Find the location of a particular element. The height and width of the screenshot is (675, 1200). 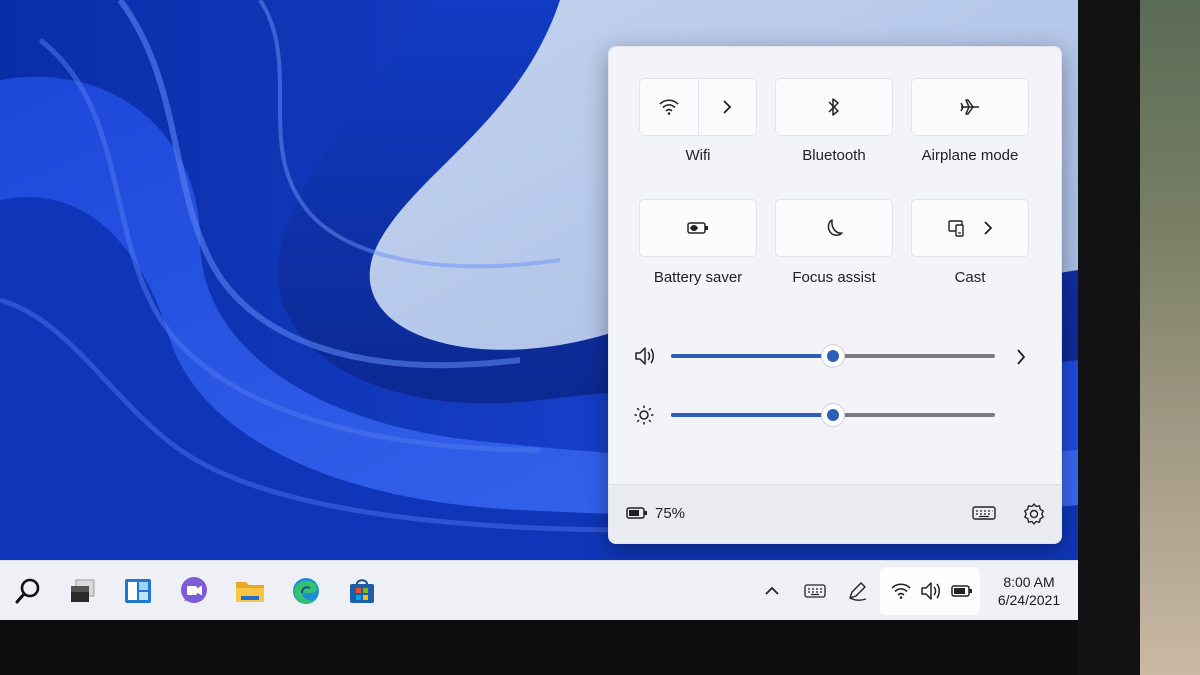

teams-chat-button is located at coordinates (194, 591).